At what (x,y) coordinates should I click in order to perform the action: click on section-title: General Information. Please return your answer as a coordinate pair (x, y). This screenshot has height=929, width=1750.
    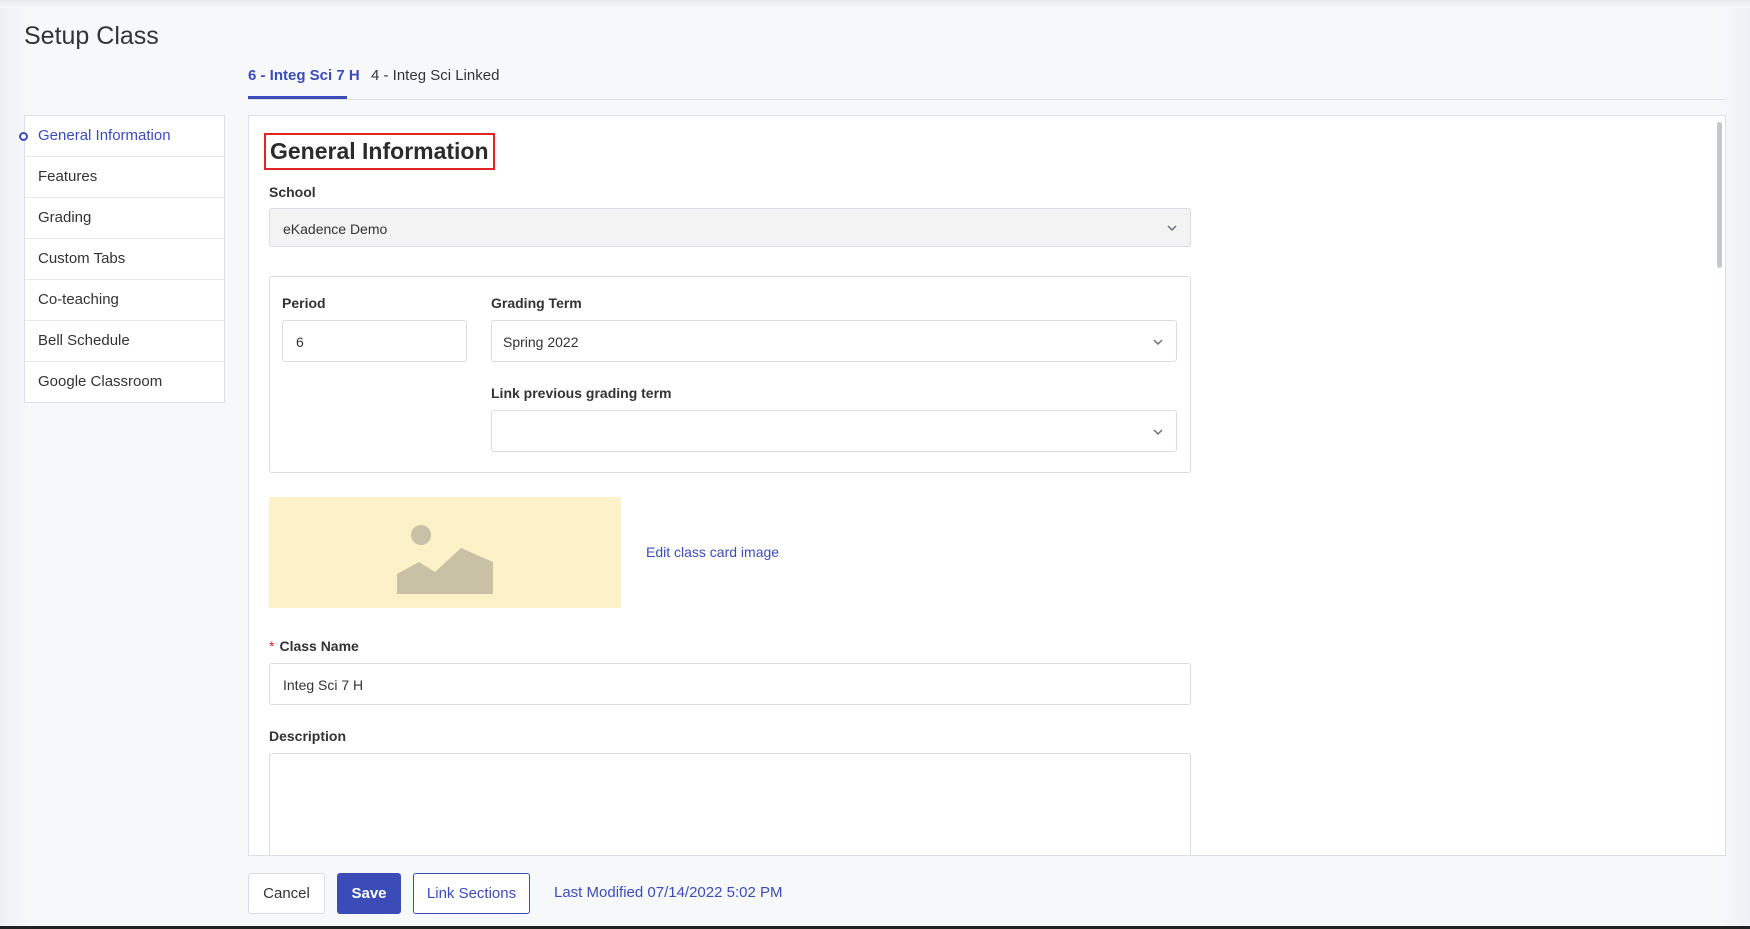
    Looking at the image, I should click on (379, 151).